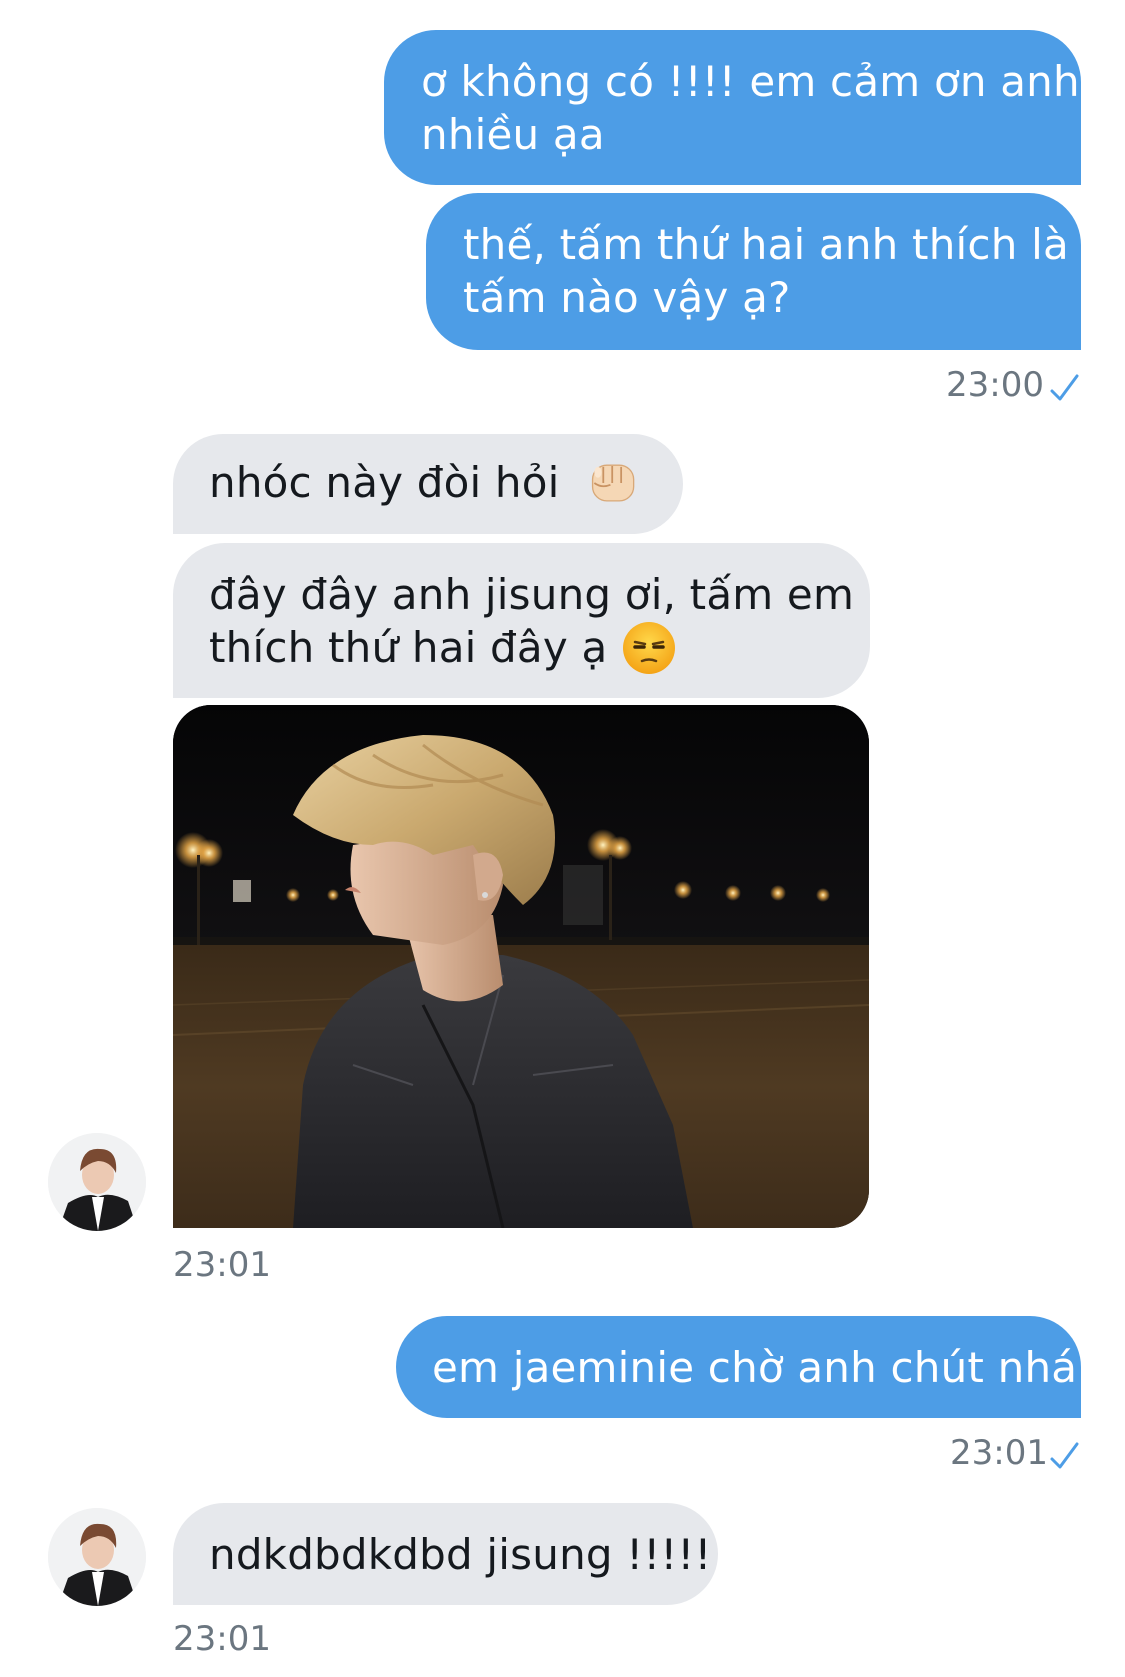  What do you see at coordinates (532, 594) in the screenshot?
I see `message-text-line: đây đây anh jisung ơi, tấm em` at bounding box center [532, 594].